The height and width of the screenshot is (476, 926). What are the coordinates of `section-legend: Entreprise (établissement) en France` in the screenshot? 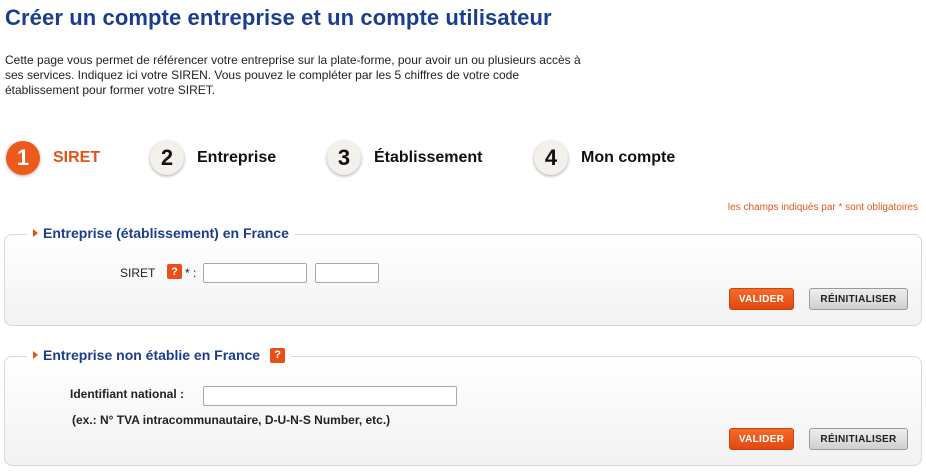 It's located at (161, 233).